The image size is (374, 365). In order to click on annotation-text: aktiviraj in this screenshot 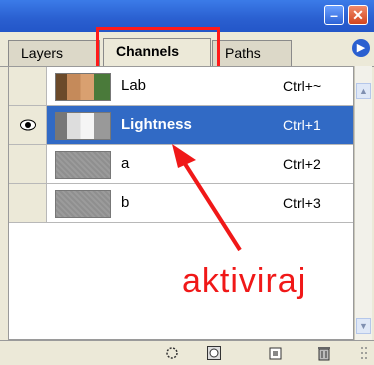, I will do `click(244, 281)`.